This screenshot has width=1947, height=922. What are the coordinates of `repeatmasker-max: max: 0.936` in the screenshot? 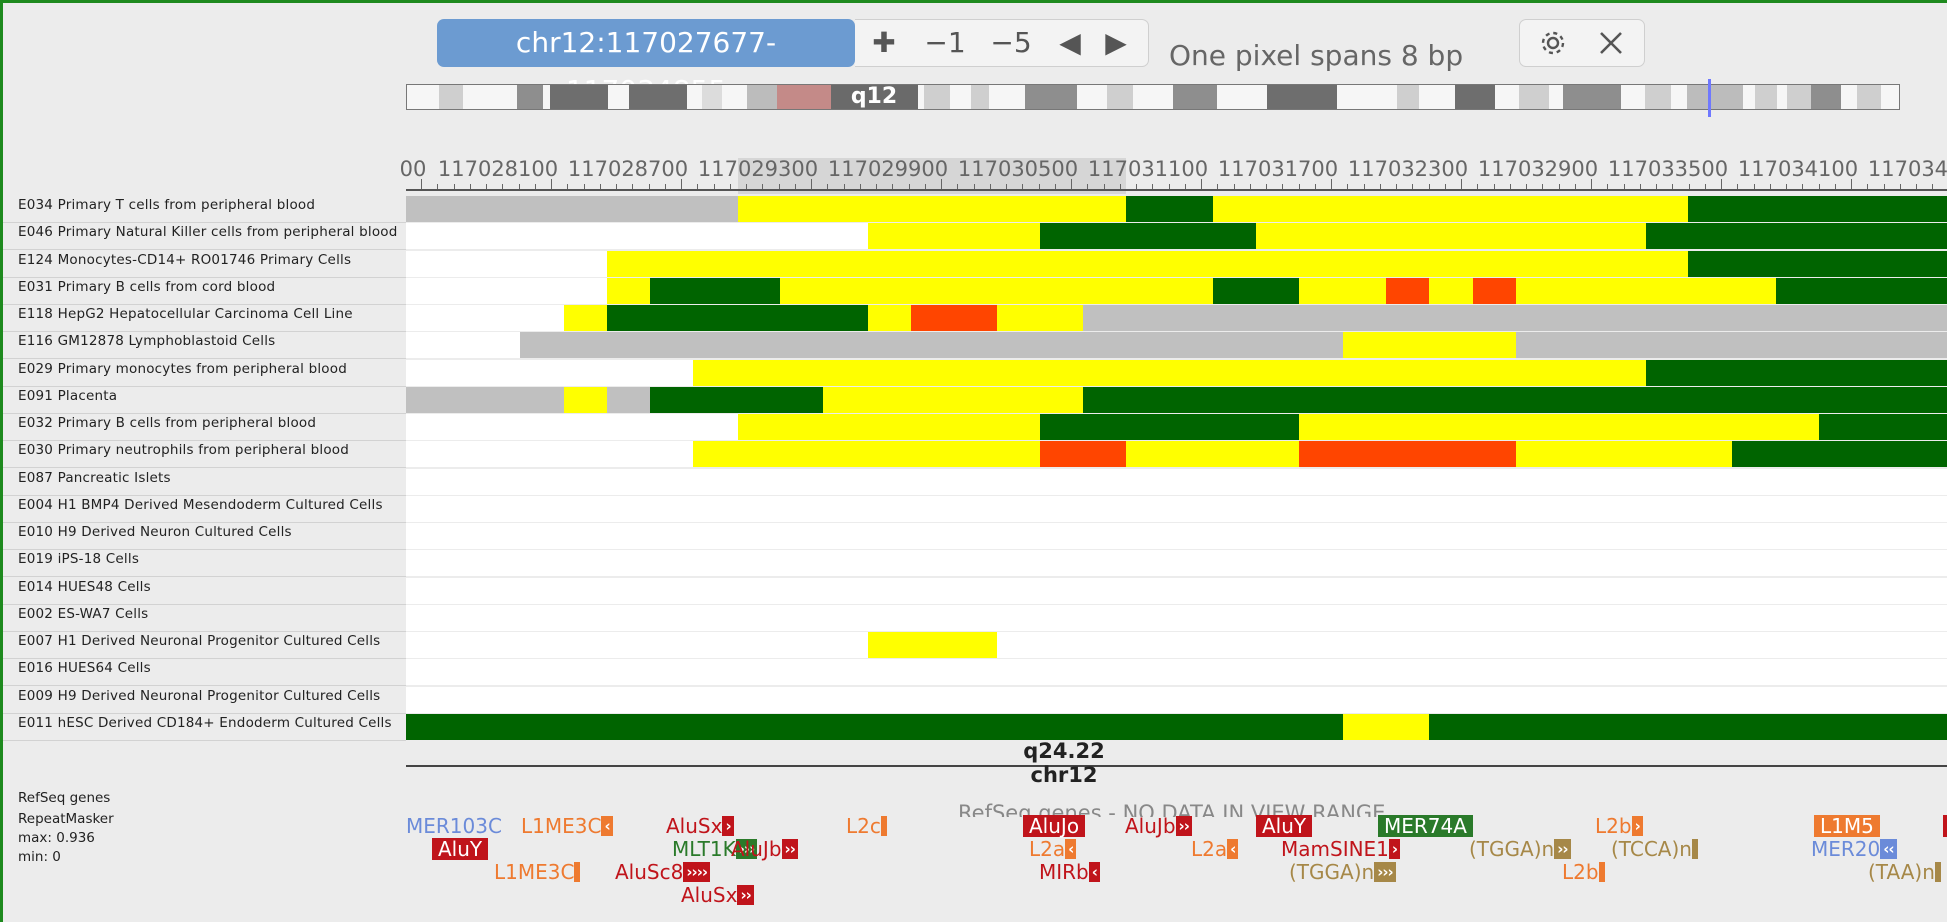 It's located at (56, 838).